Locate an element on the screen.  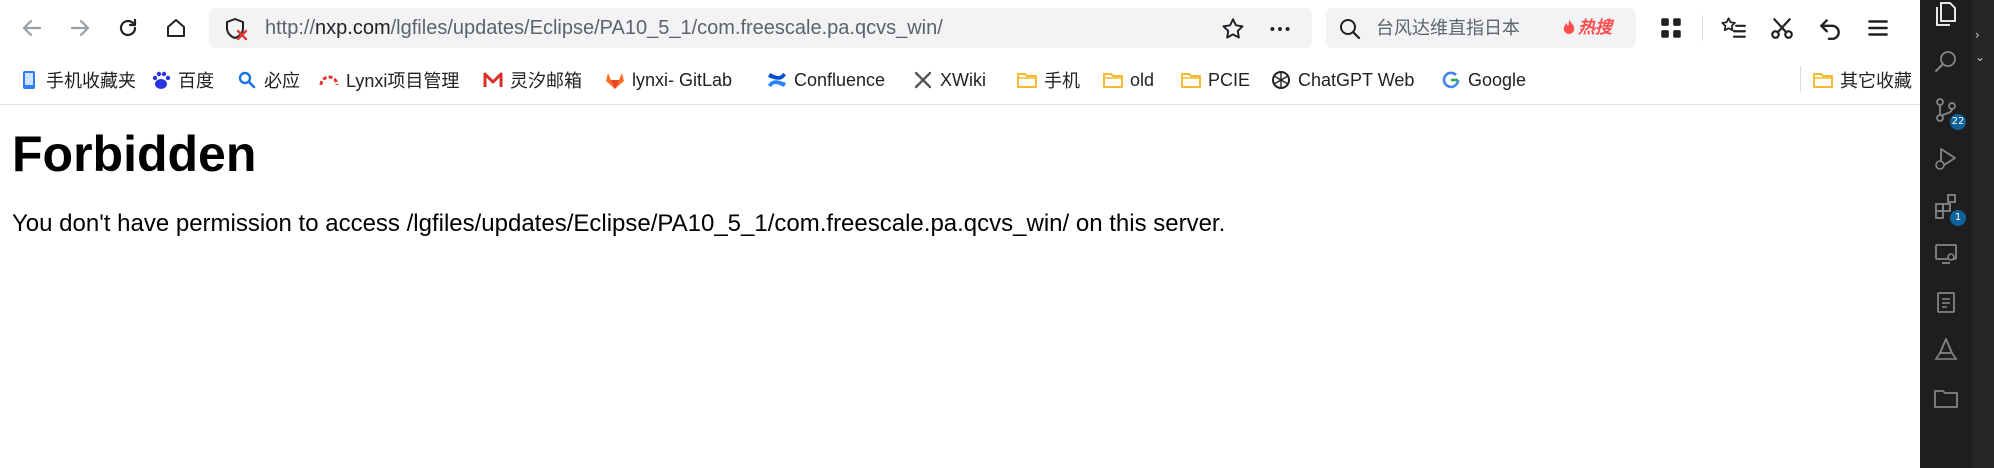
vscode-activity-bar: 22 1 is located at coordinates (1946, 234).